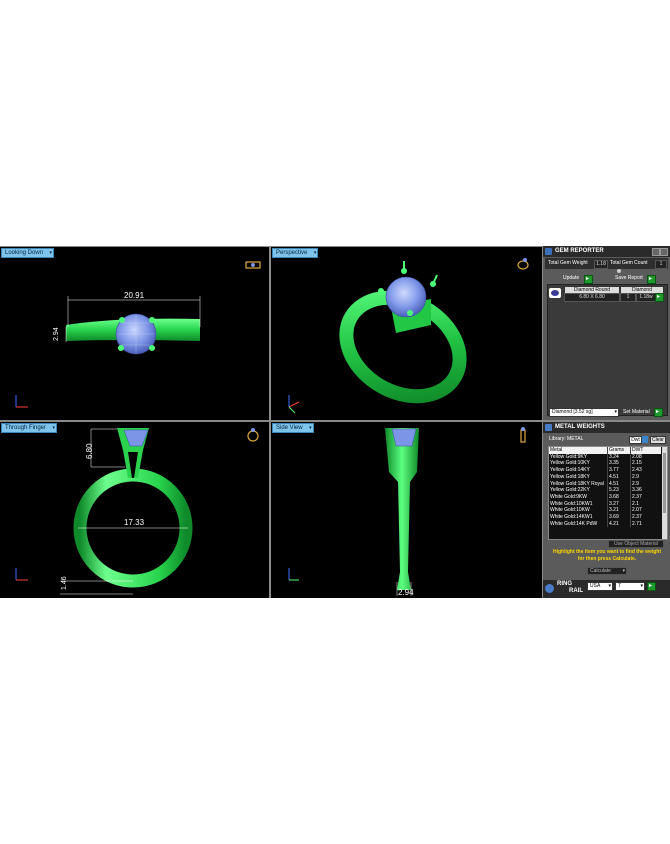  I want to click on viewport-label: Perspective ▾, so click(295, 253).